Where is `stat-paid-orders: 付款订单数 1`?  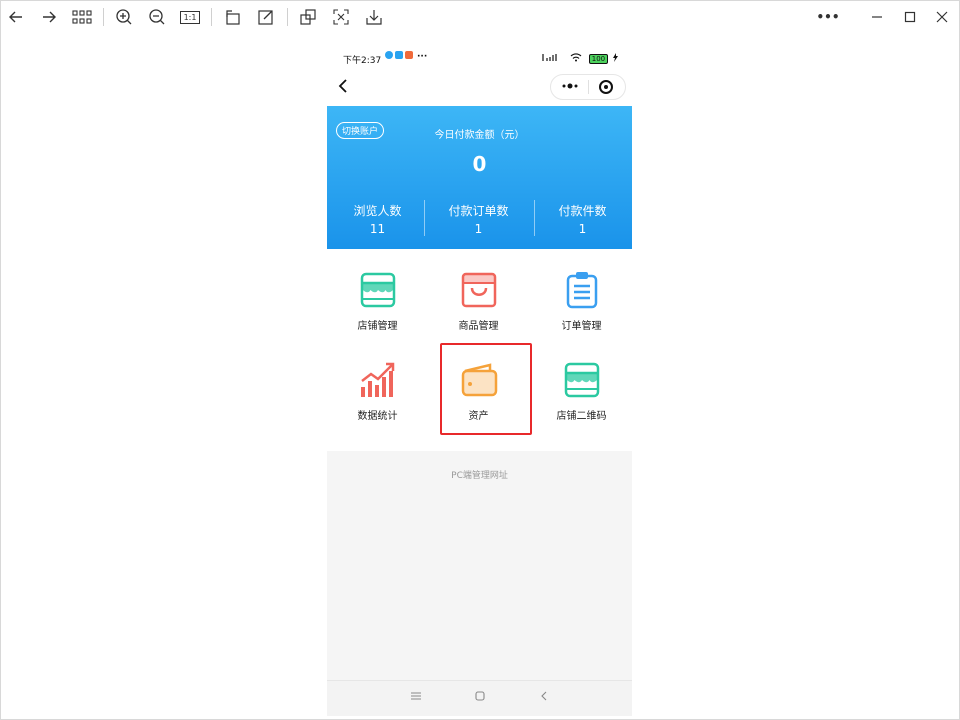 stat-paid-orders: 付款订单数 1 is located at coordinates (478, 219).